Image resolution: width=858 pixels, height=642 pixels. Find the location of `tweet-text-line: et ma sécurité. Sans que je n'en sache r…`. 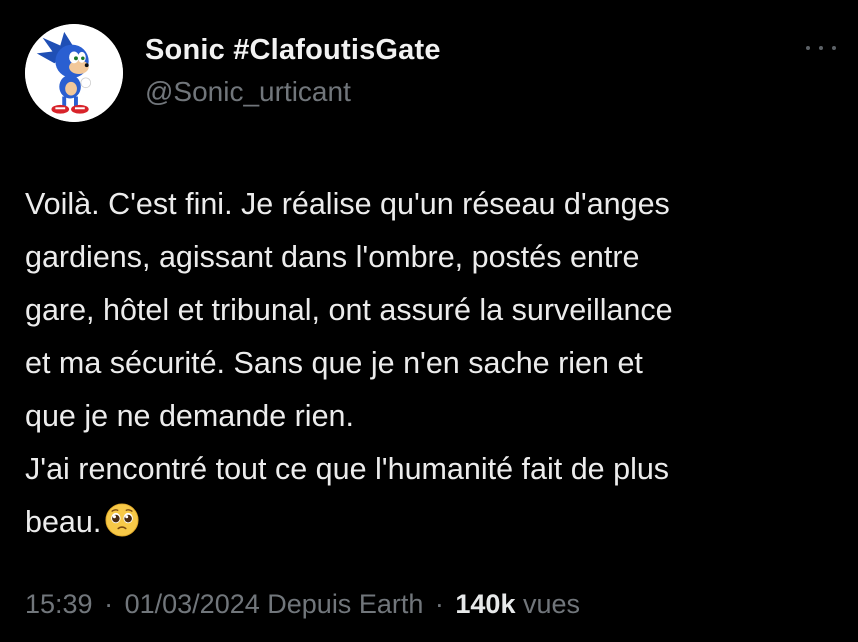

tweet-text-line: et ma sécurité. Sans que je n'en sache r… is located at coordinates (334, 363).